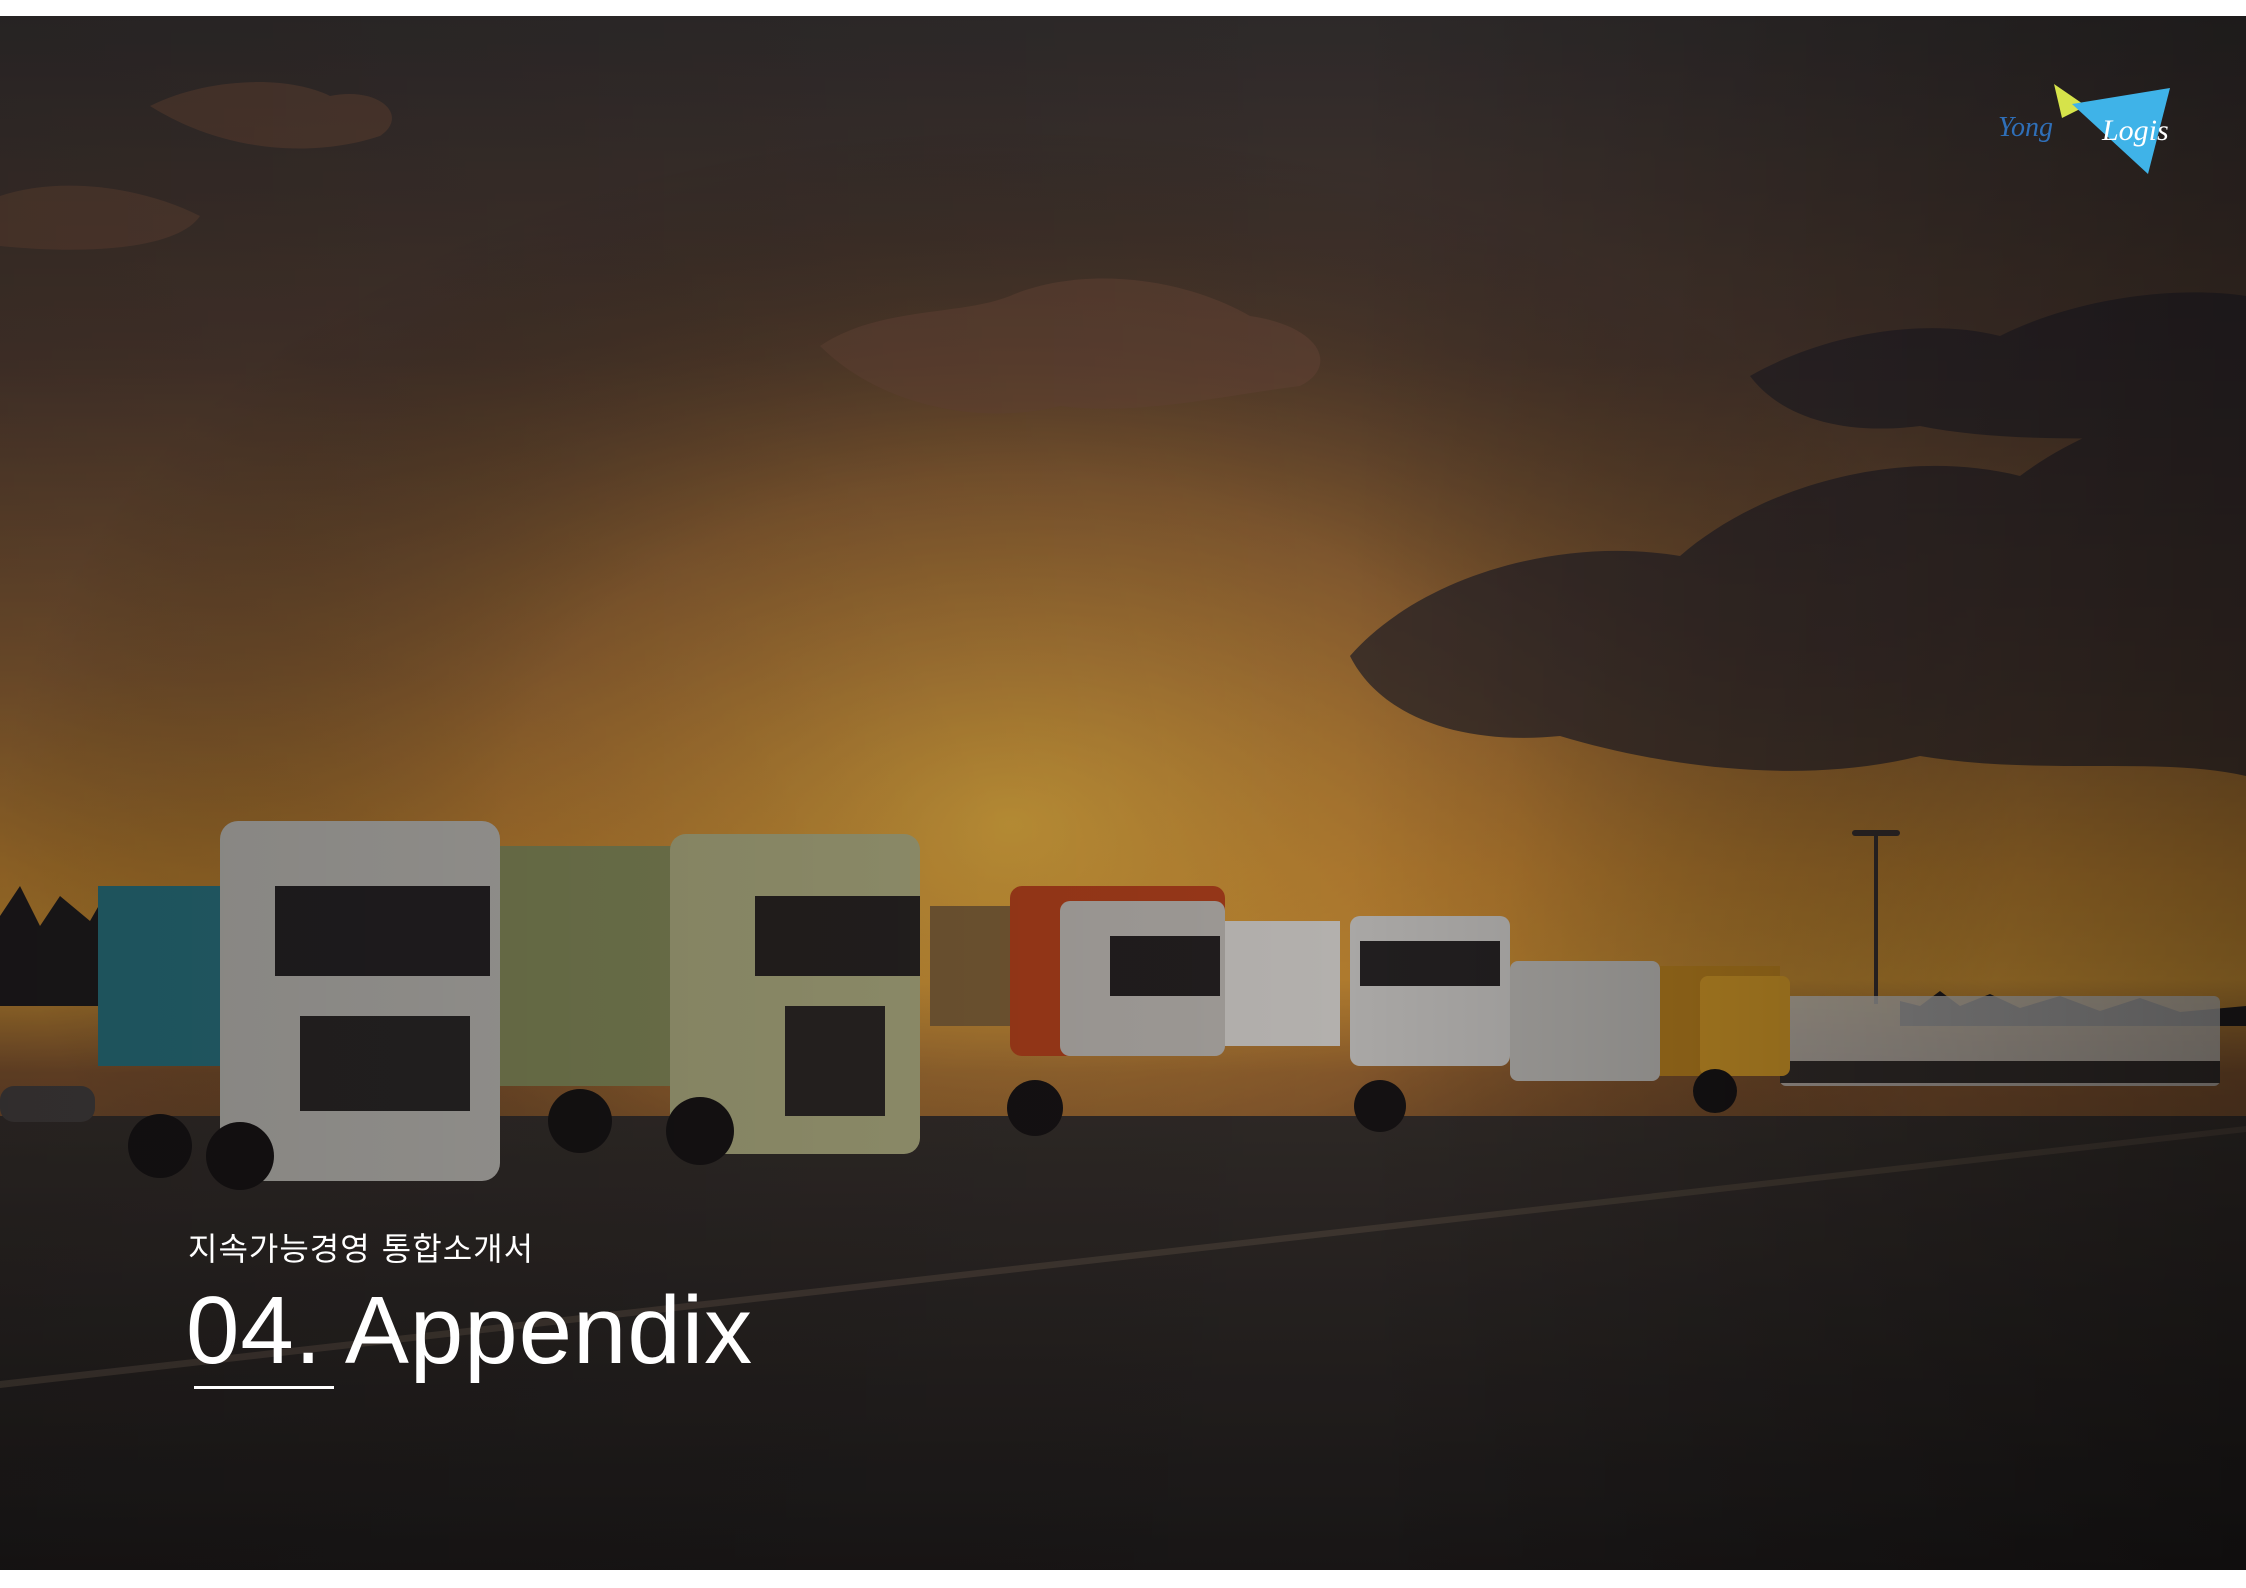 This screenshot has width=2246, height=1588. Describe the element at coordinates (470, 1330) in the screenshot. I see `section-title: 04. Appendix` at that location.